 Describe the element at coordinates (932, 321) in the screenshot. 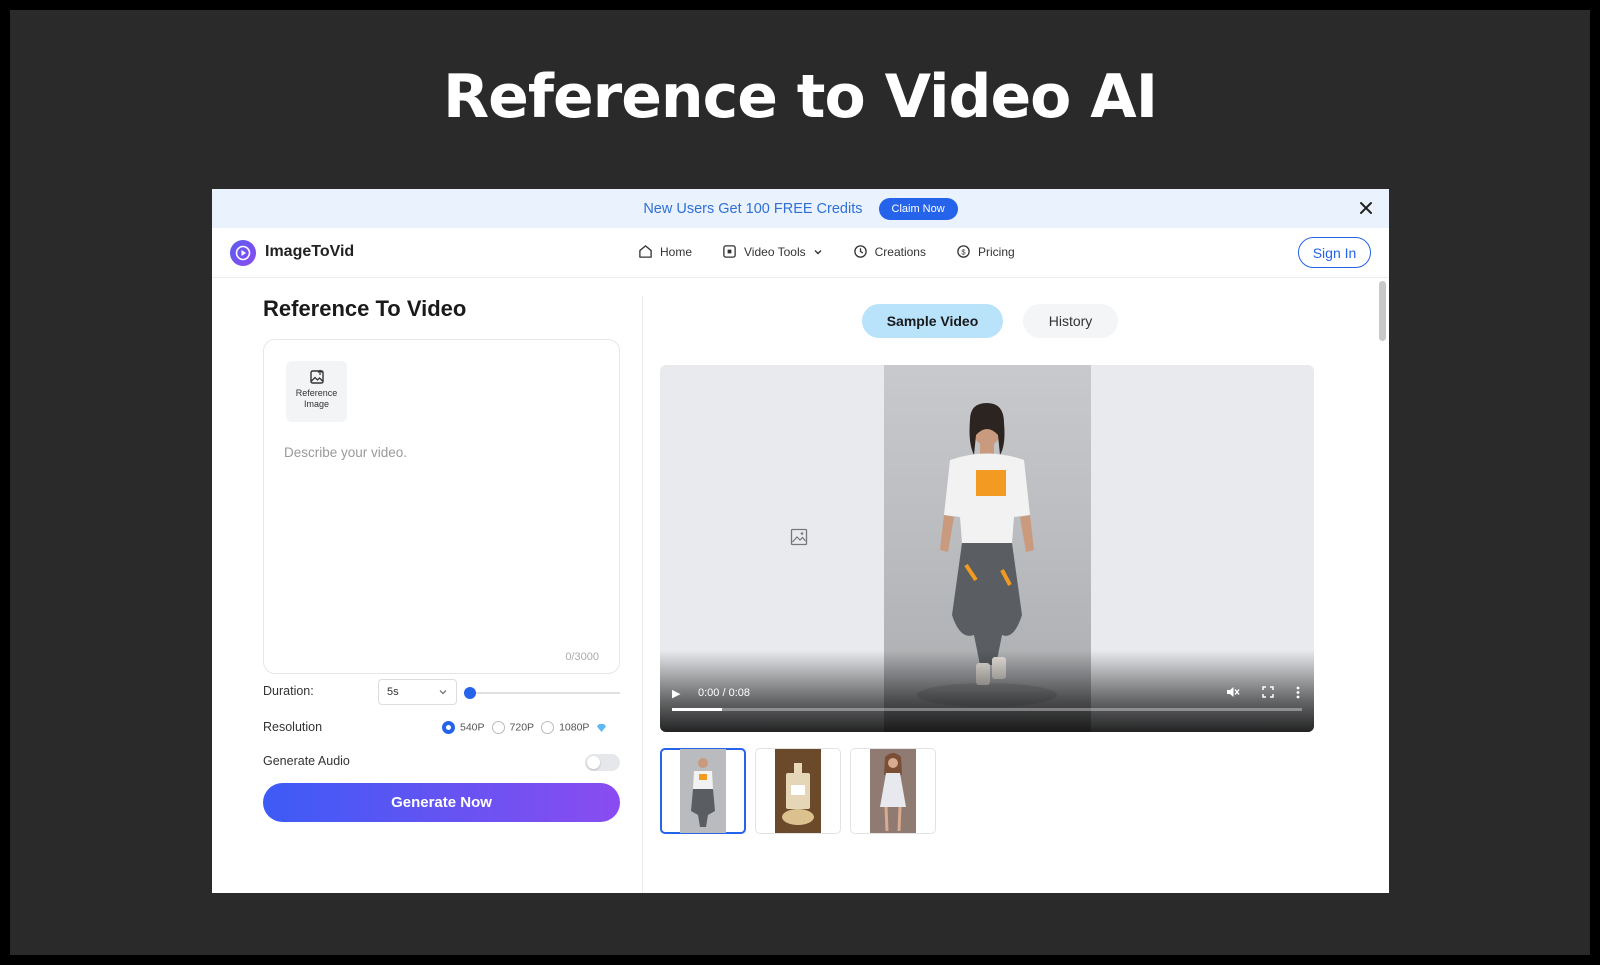

I see `tab-sample-video: Sample Video` at that location.